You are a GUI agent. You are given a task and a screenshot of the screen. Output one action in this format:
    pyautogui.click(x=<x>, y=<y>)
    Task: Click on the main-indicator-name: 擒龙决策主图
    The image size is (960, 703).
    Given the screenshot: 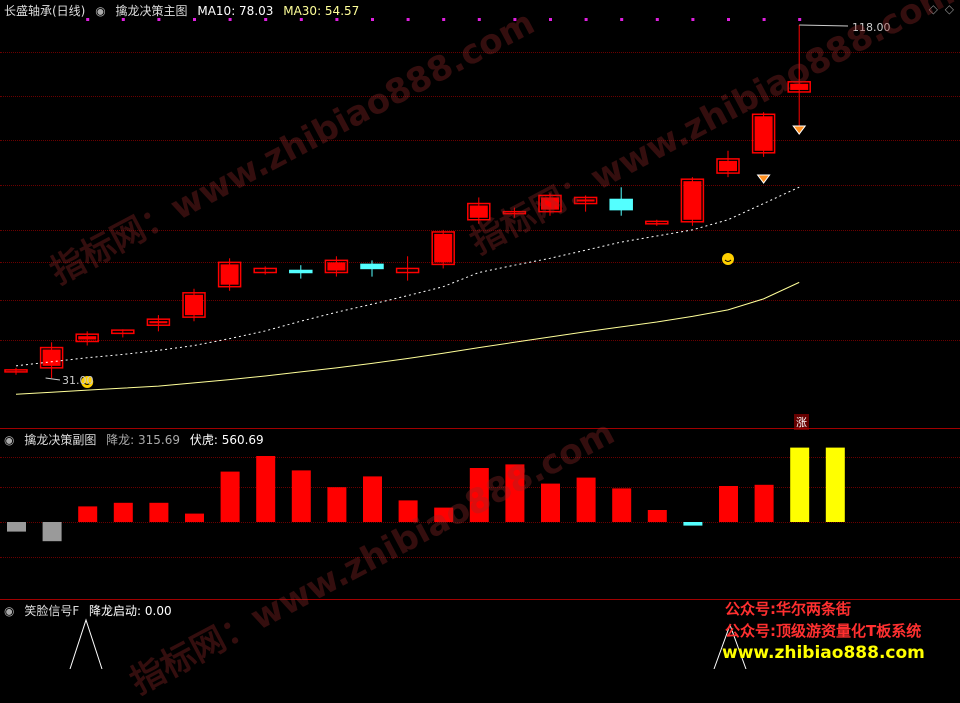 What is the action you would take?
    pyautogui.click(x=152, y=11)
    